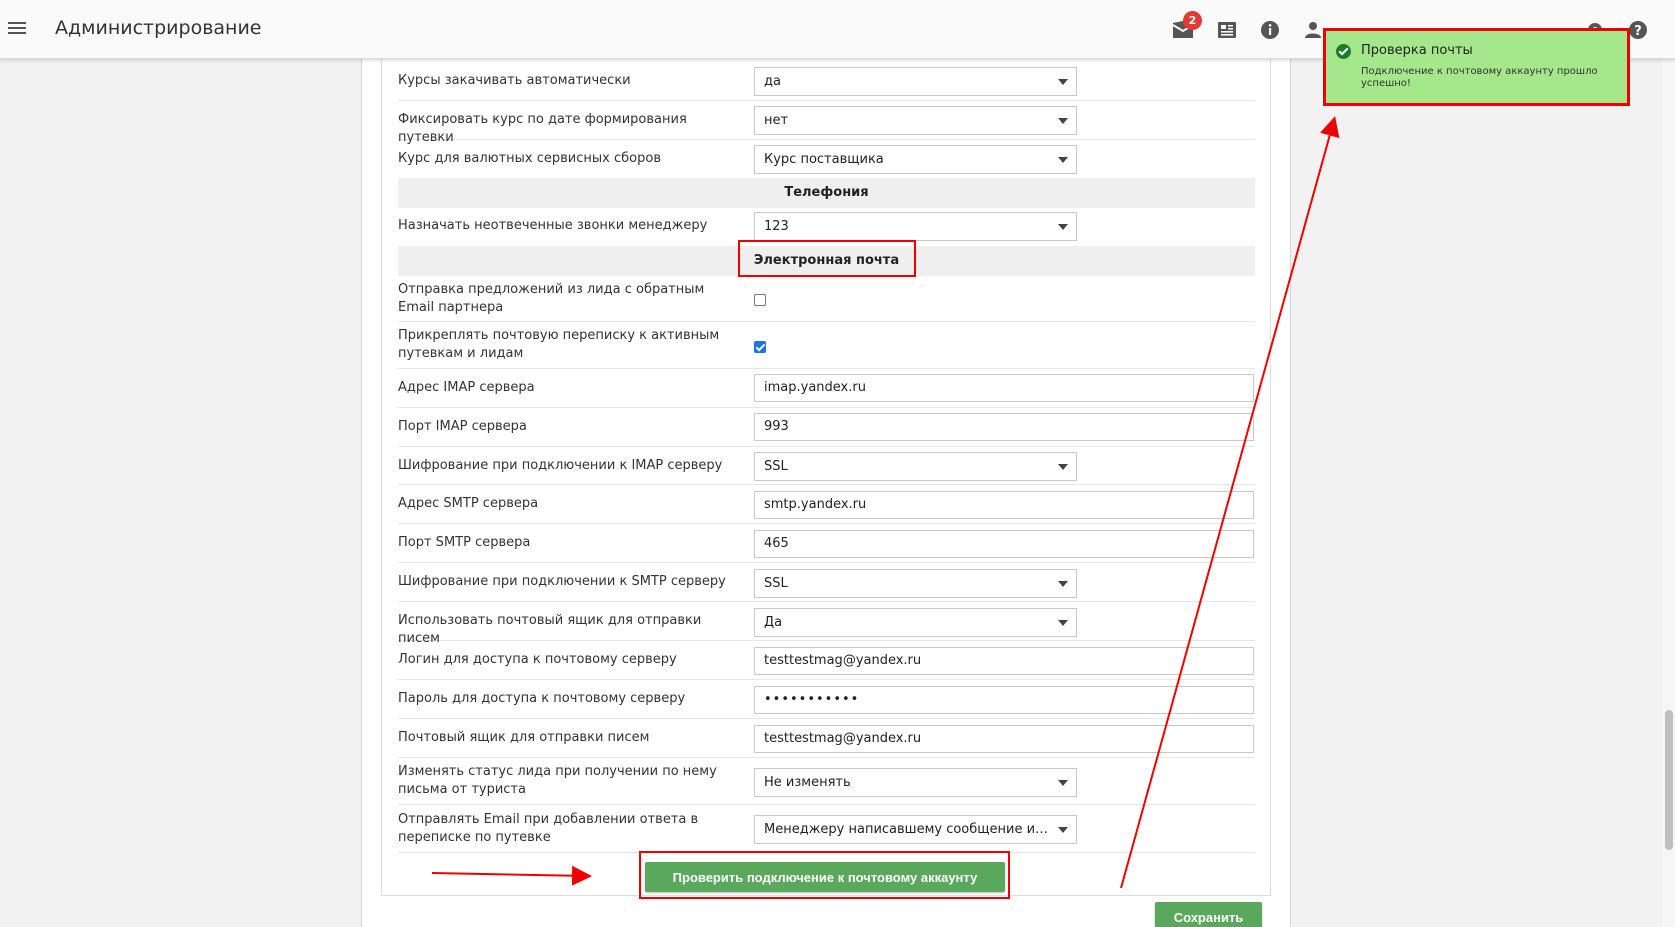  Describe the element at coordinates (462, 426) in the screenshot. I see `row-label: Порт IMAP сервера` at that location.